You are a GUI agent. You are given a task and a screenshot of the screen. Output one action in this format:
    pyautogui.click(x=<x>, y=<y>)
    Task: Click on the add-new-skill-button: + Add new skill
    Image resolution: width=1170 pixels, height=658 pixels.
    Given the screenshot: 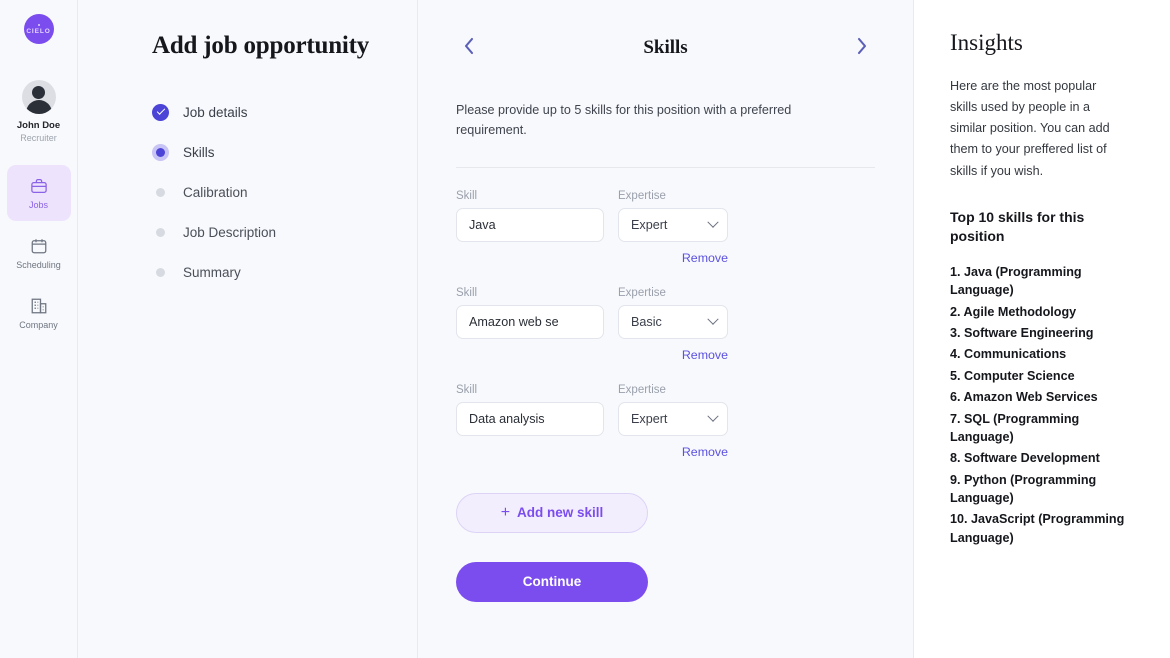 What is the action you would take?
    pyautogui.click(x=552, y=512)
    